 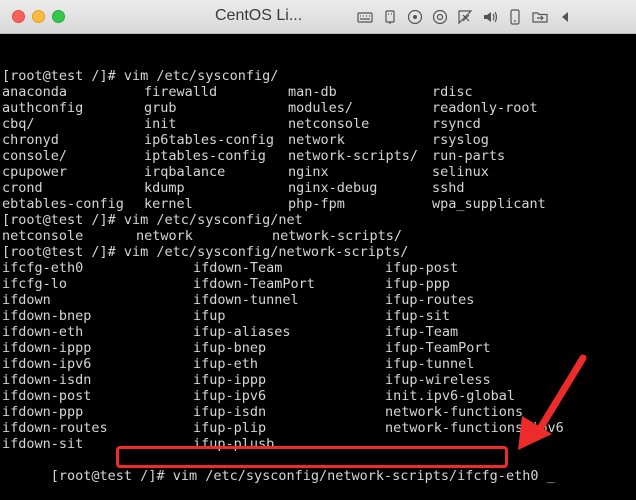 I want to click on listing-entry: crond, so click(x=22, y=188).